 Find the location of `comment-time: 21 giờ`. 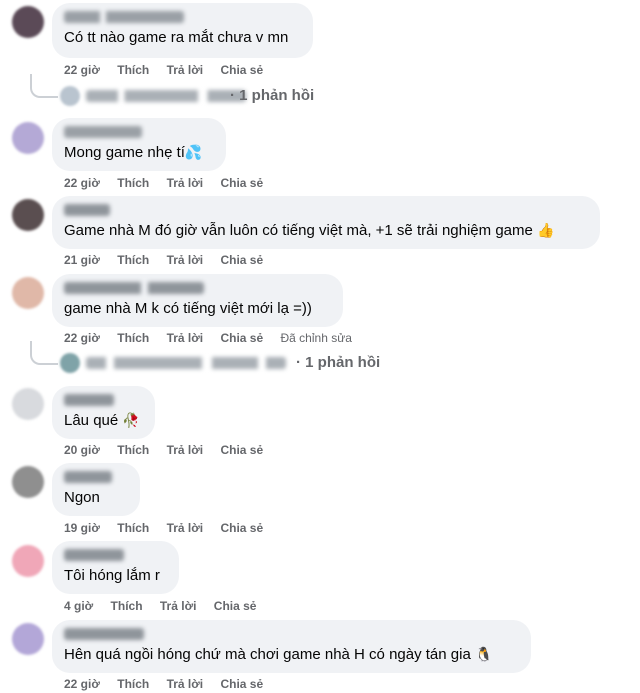

comment-time: 21 giờ is located at coordinates (82, 260).